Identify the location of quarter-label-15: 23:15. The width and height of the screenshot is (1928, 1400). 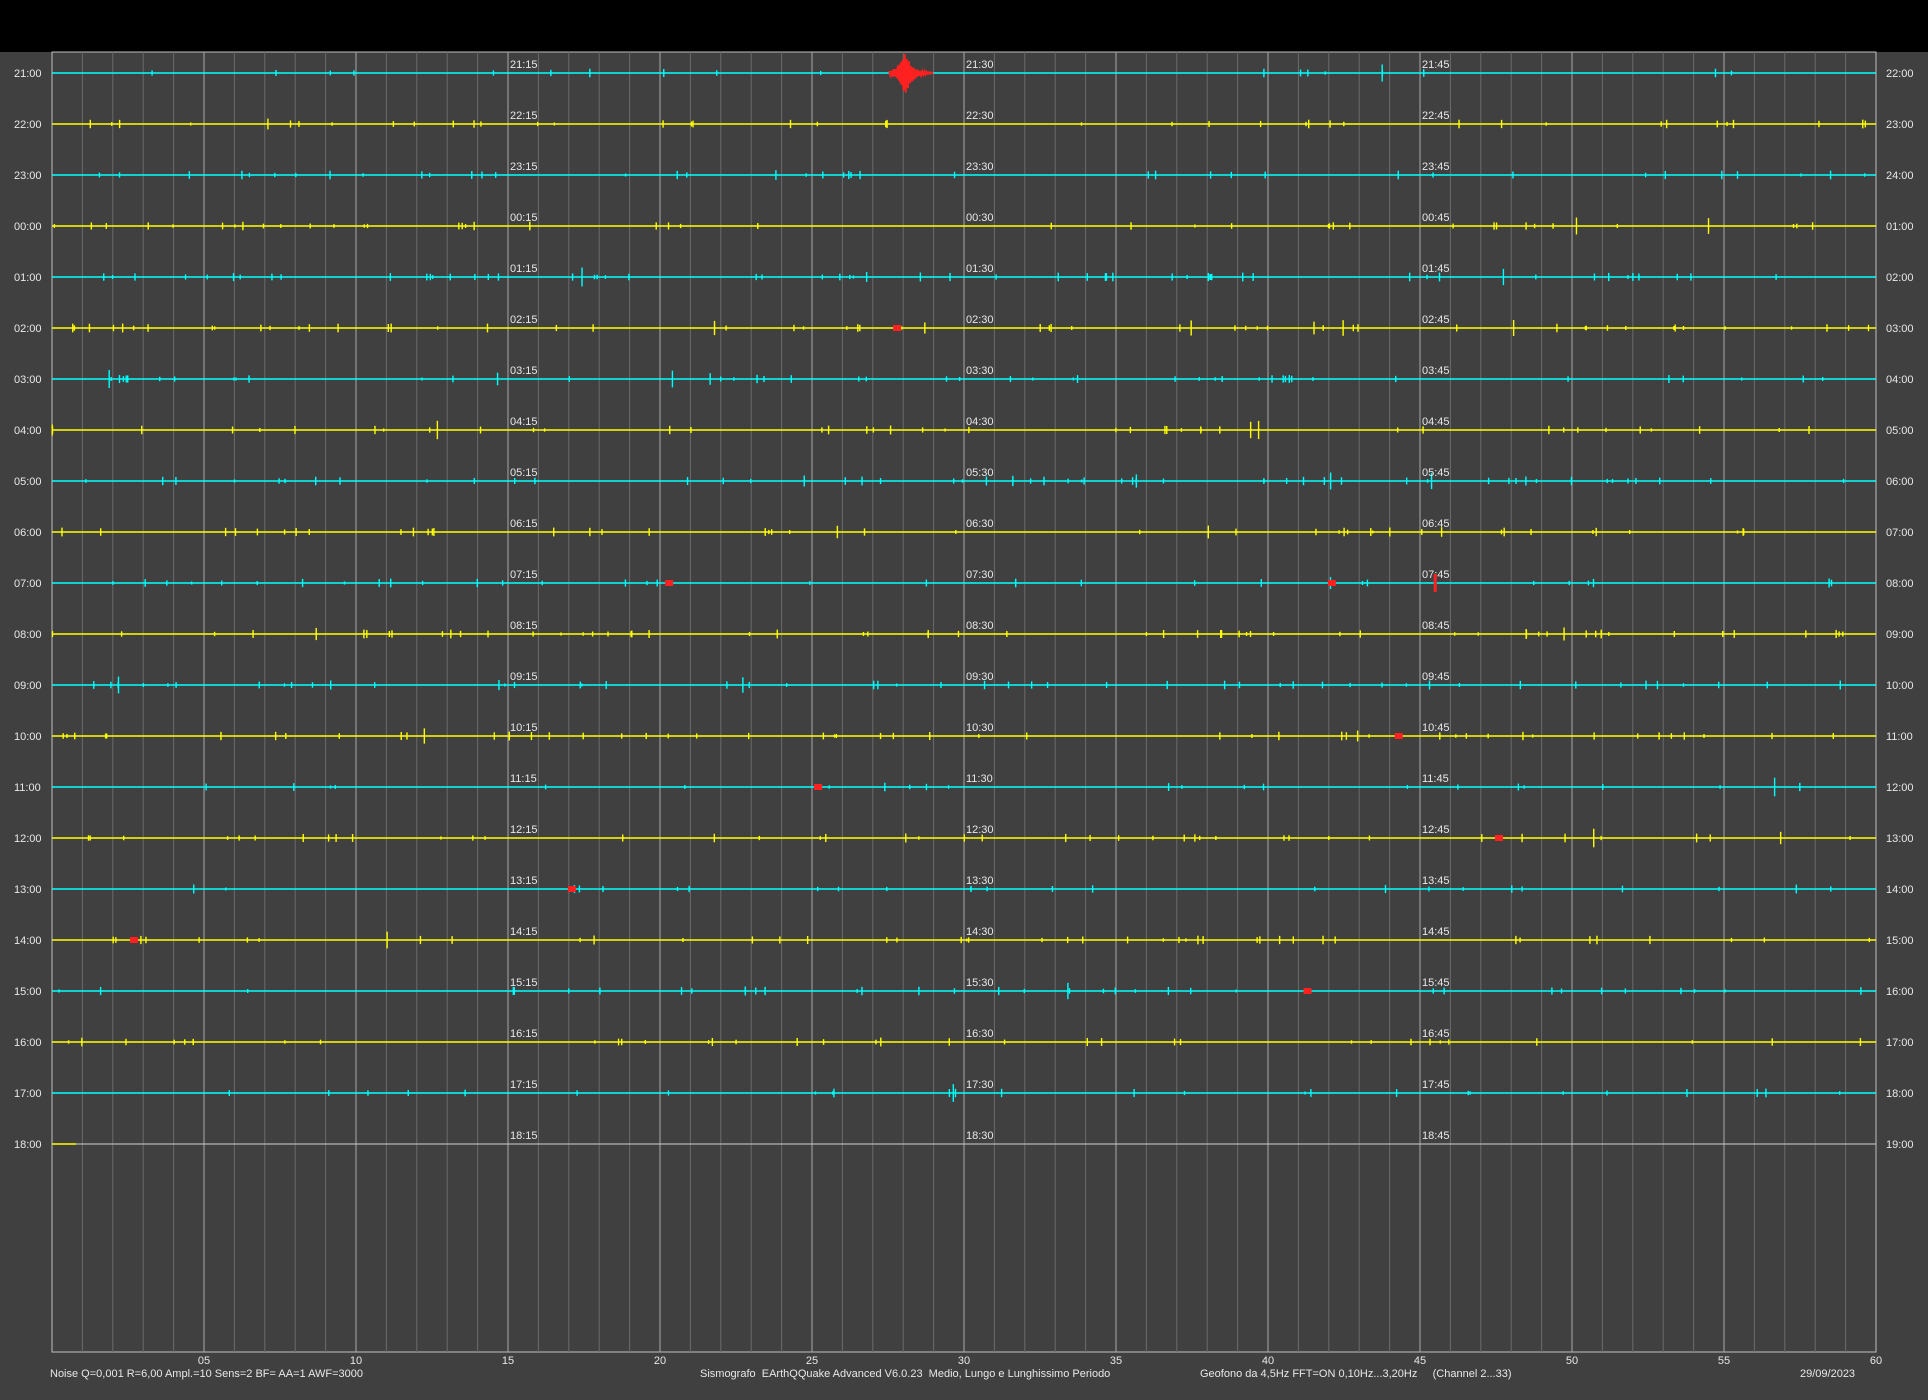
(524, 167).